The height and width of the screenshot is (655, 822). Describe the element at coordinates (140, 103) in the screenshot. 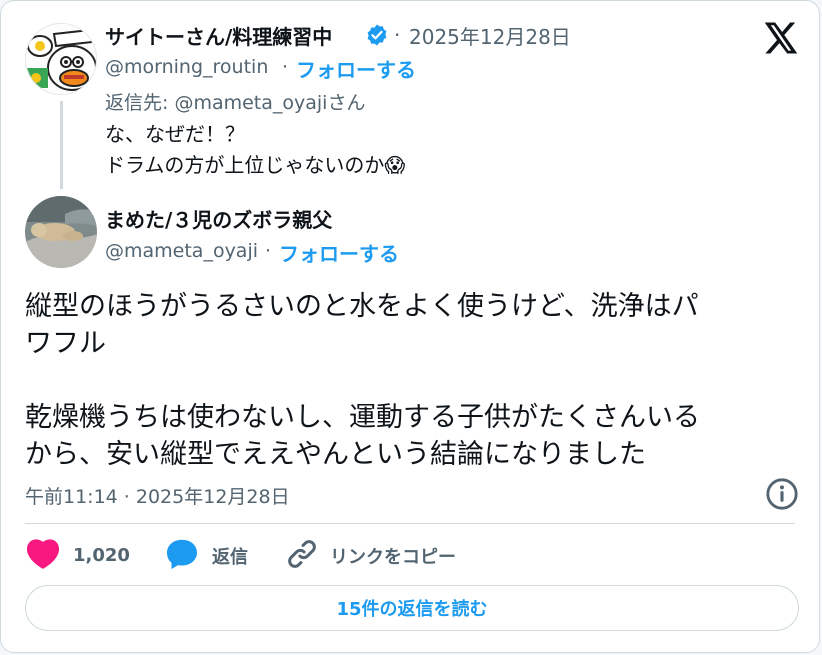

I see `reply-to-prefix: 返信先:` at that location.